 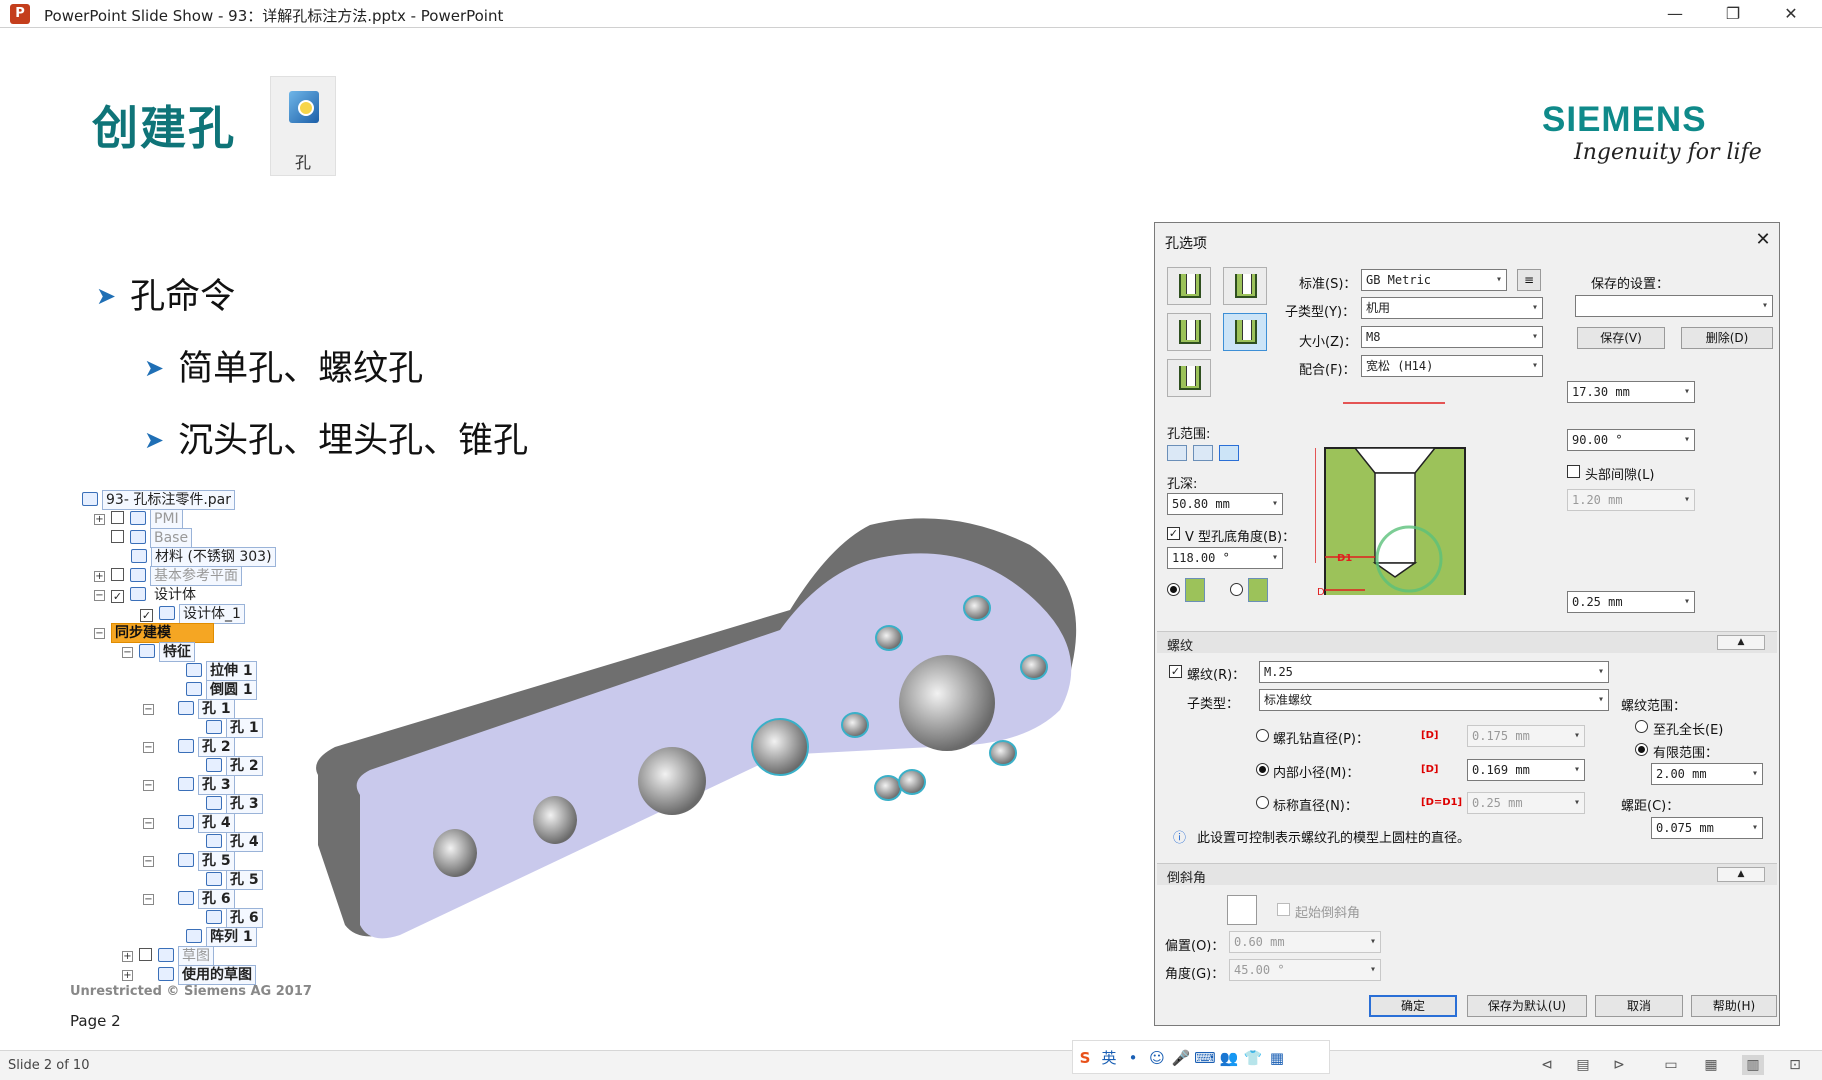 I want to click on delete-settings-button: 删除(D), so click(x=1727, y=338).